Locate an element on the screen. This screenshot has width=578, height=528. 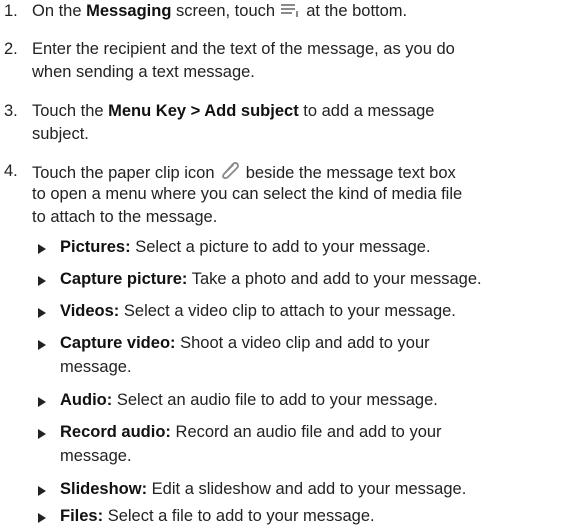
bullet-title: Record audio: is located at coordinates (115, 432).